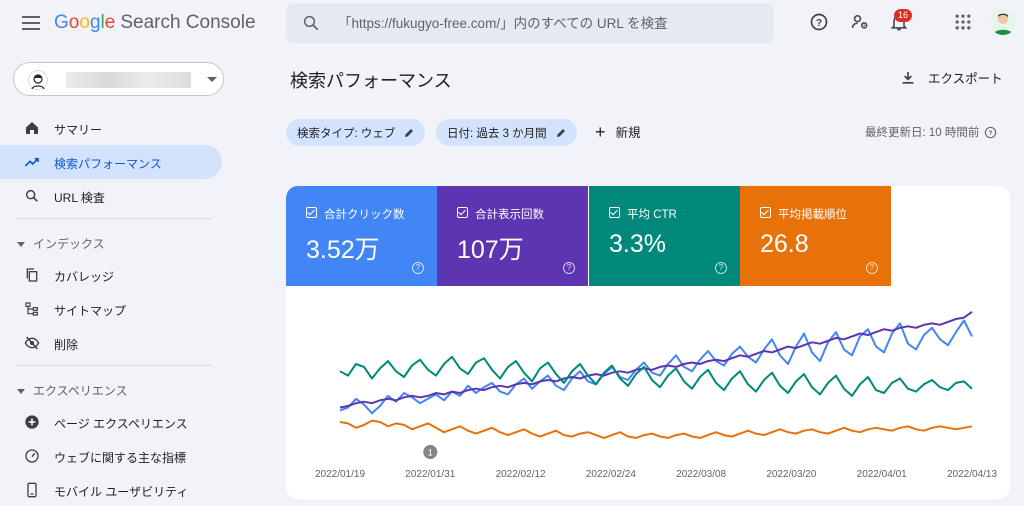  What do you see at coordinates (32, 275) in the screenshot?
I see `copy-icon` at bounding box center [32, 275].